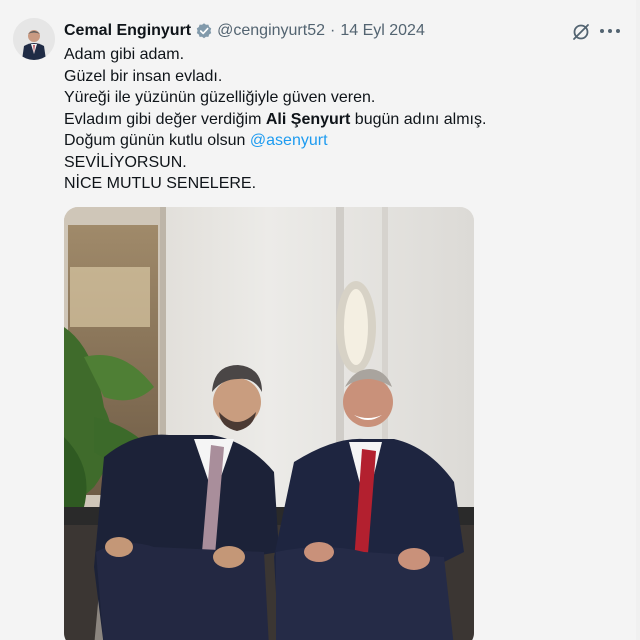 This screenshot has height=640, width=640. What do you see at coordinates (160, 183) in the screenshot?
I see `tweet-line: NİCE MUTLU SENELERE.` at bounding box center [160, 183].